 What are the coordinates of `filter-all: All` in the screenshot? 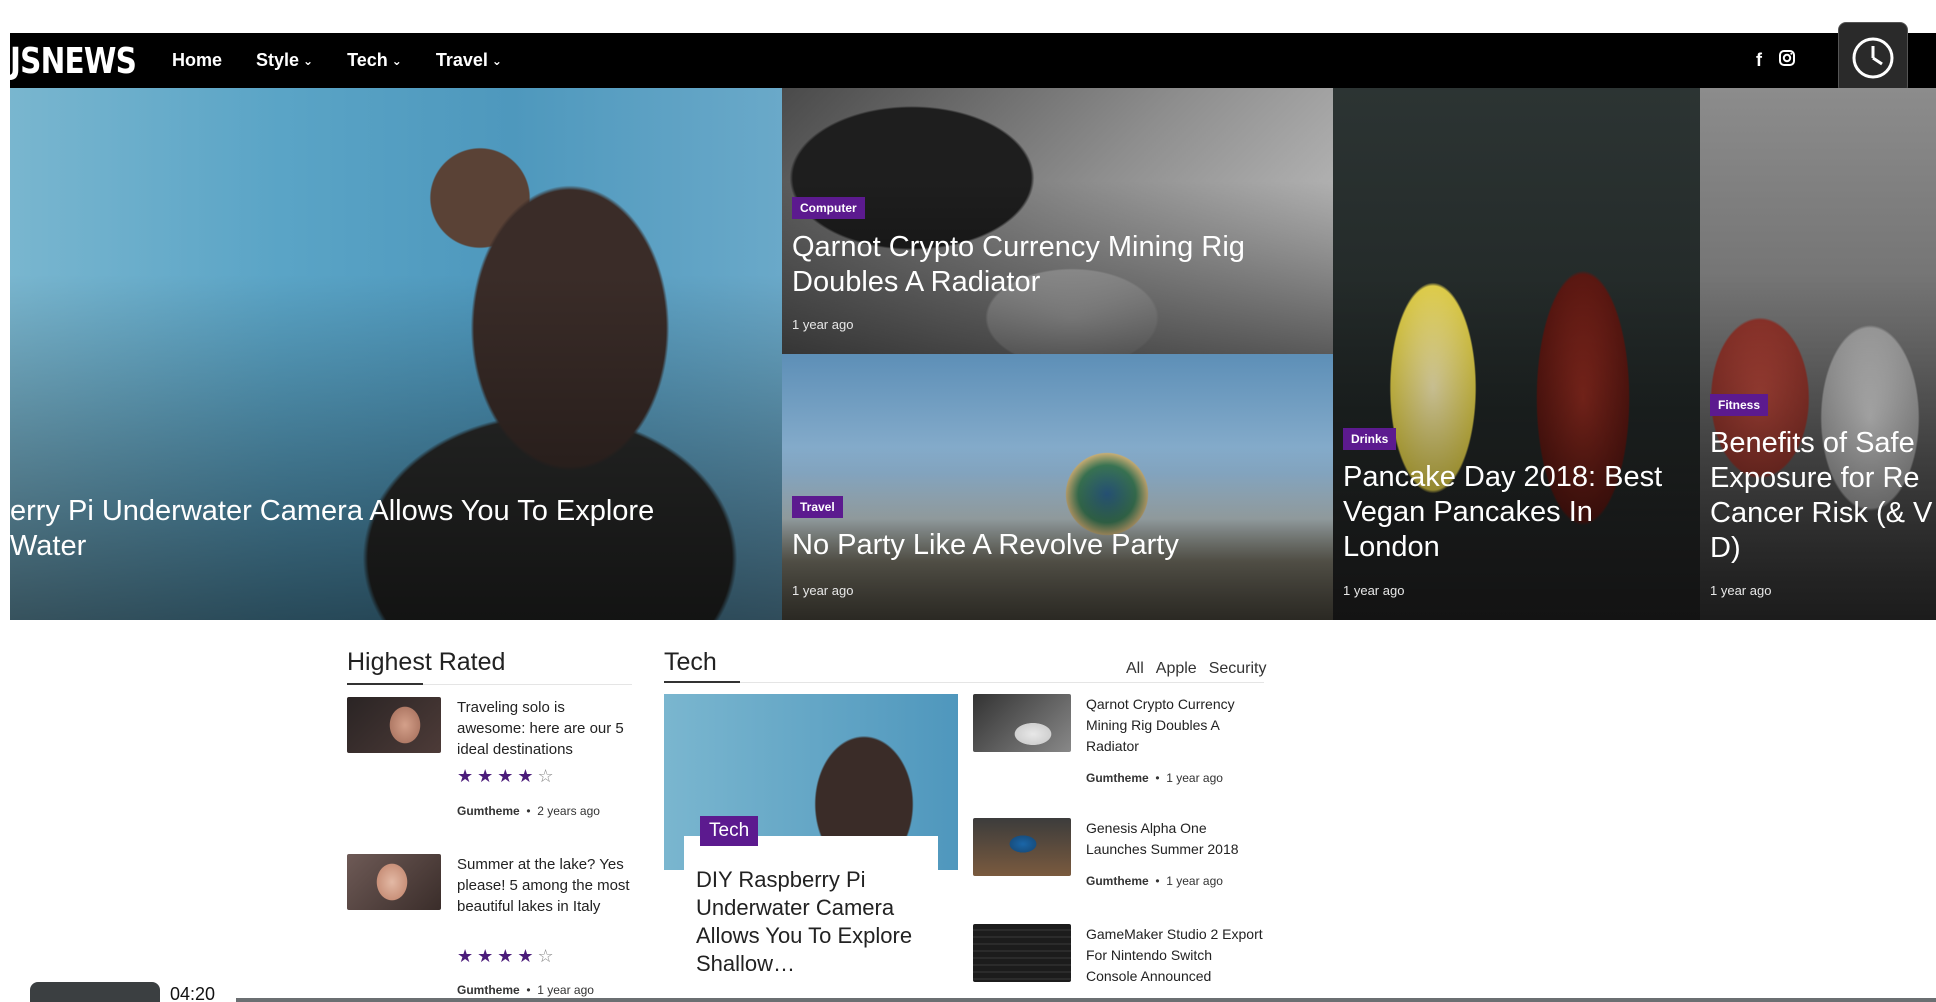 It's located at (1135, 669).